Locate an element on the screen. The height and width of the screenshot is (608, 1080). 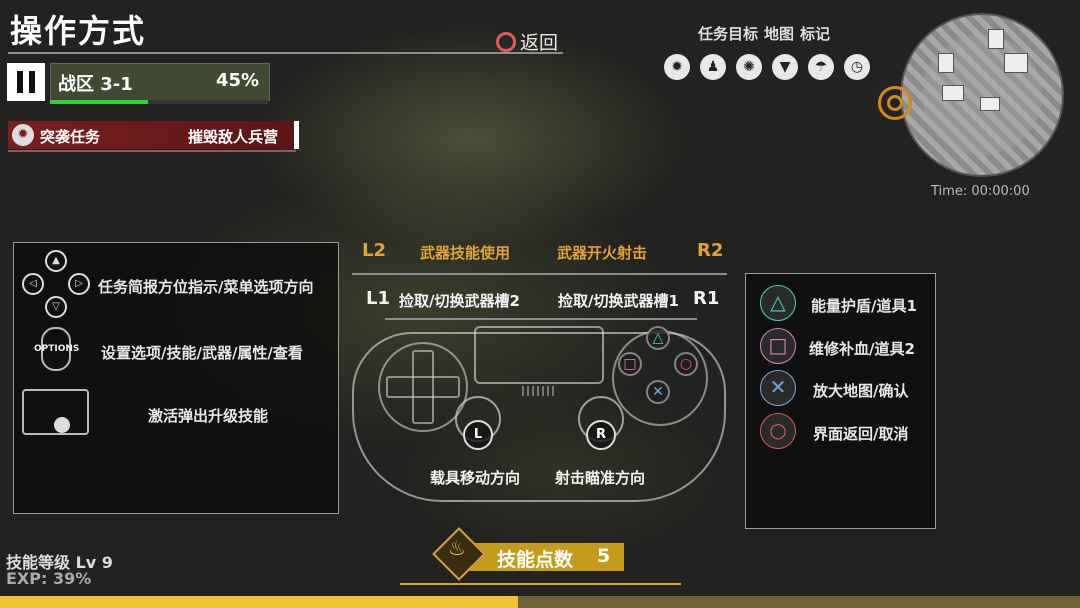
mission-type: 突袭任务 is located at coordinates (70, 137).